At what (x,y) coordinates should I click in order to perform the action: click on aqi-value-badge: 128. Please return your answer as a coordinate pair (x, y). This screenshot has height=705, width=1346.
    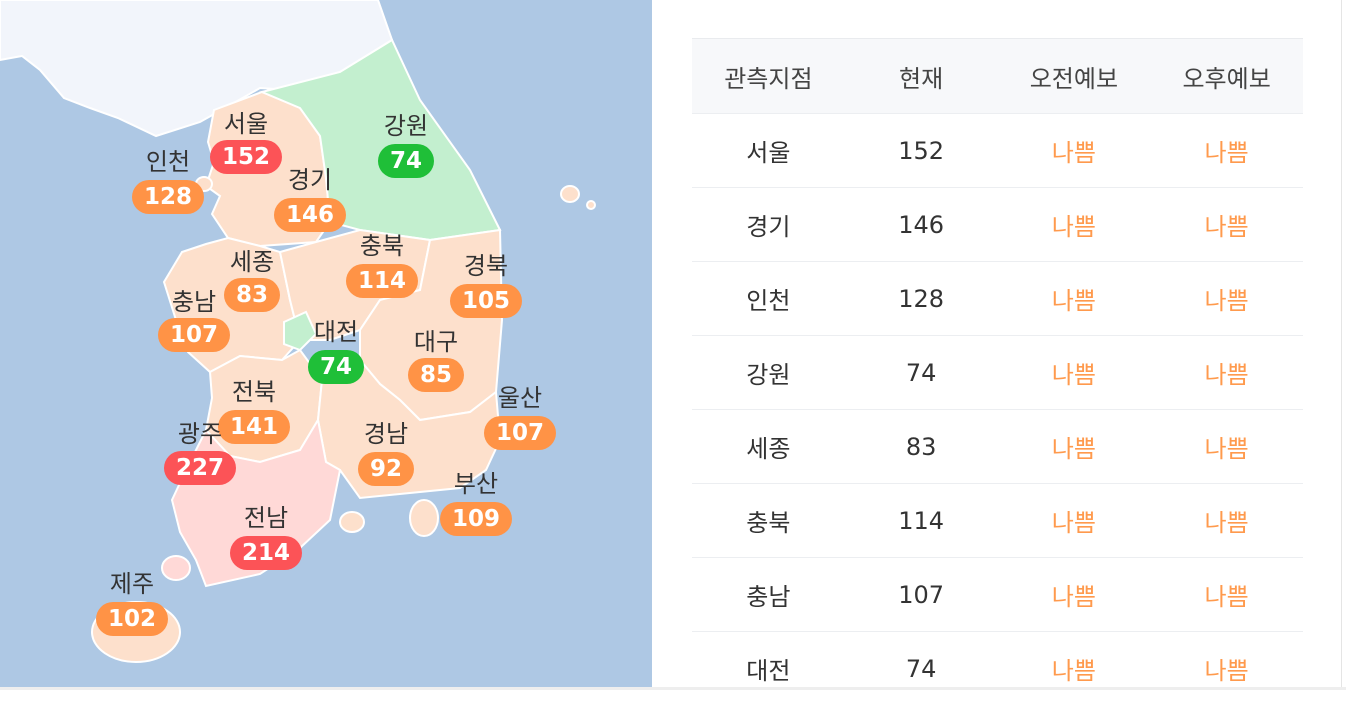
    Looking at the image, I should click on (168, 197).